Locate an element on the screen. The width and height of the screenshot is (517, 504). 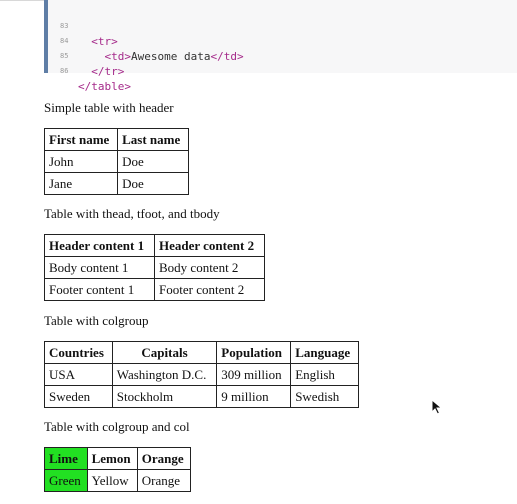
table-cell: 309 million is located at coordinates (254, 374).